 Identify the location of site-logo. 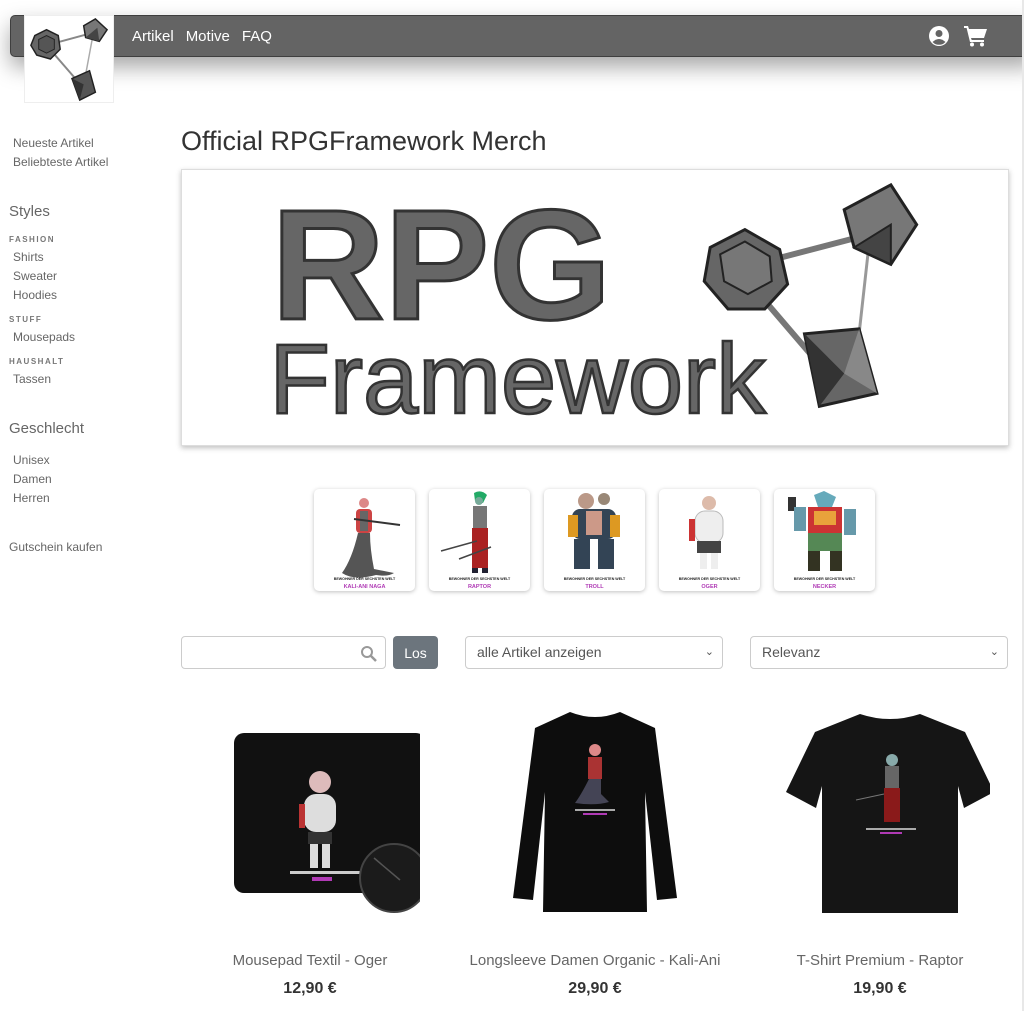
(69, 59).